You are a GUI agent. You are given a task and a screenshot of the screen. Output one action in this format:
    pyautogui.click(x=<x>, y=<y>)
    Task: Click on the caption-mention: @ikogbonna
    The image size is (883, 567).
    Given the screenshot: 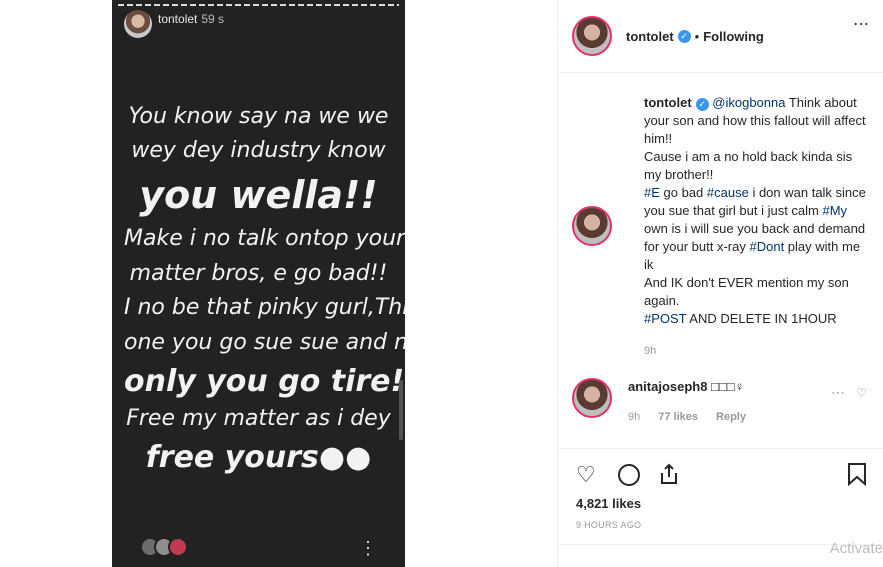 What is the action you would take?
    pyautogui.click(x=748, y=102)
    